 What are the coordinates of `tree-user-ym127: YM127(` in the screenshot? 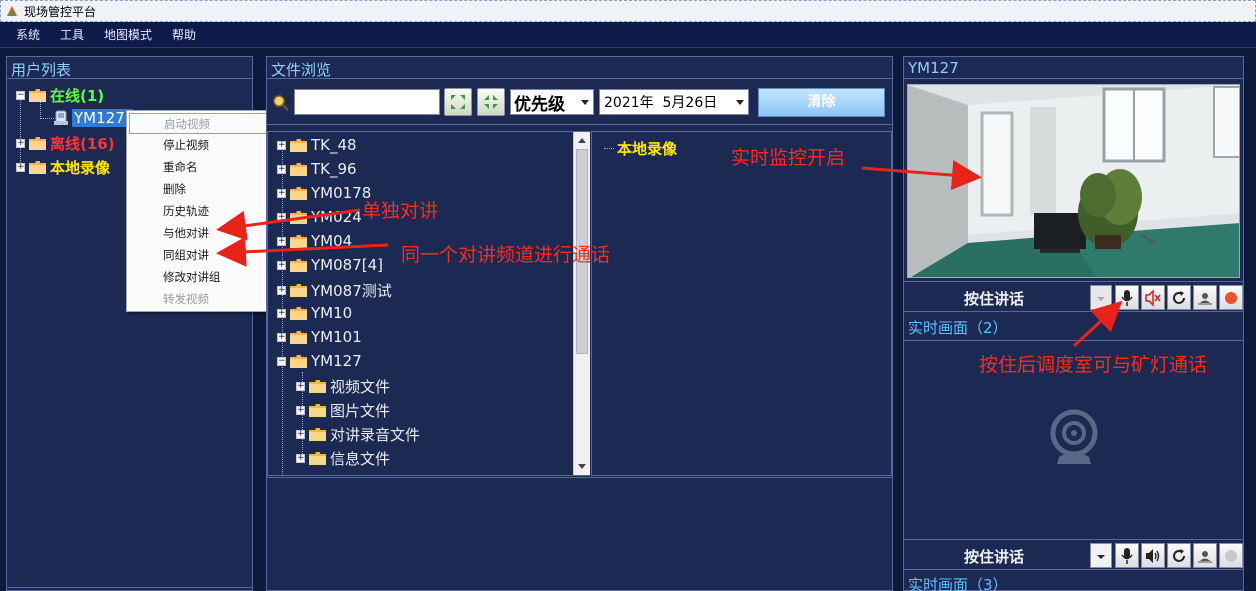 It's located at (93, 118).